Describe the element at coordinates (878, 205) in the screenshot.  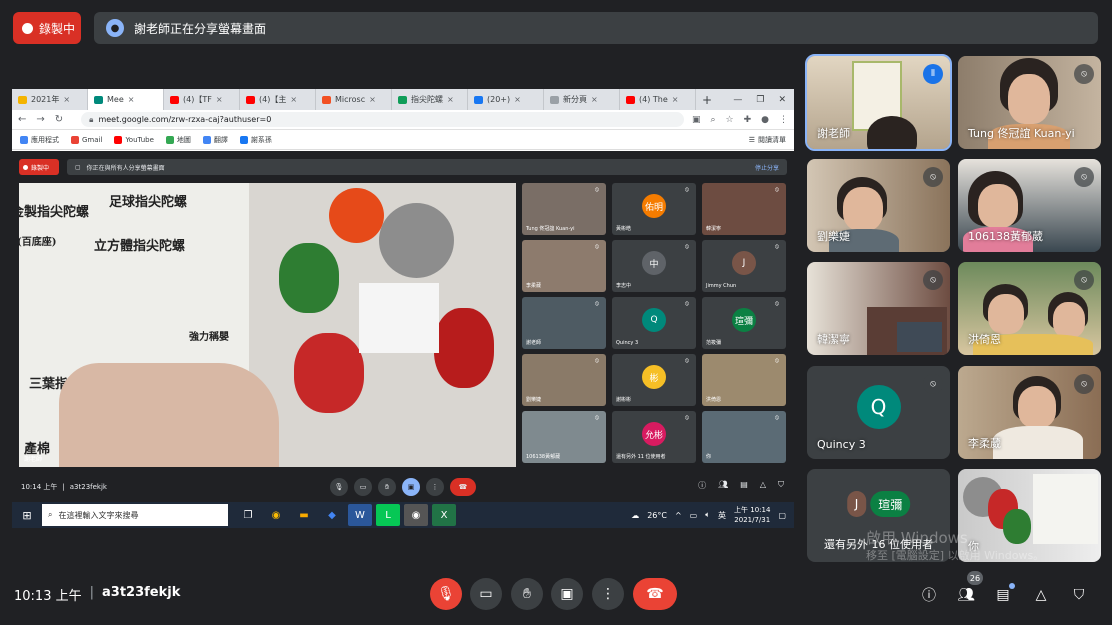
I see `participant-tile: ⦸ 劉樂婕` at that location.